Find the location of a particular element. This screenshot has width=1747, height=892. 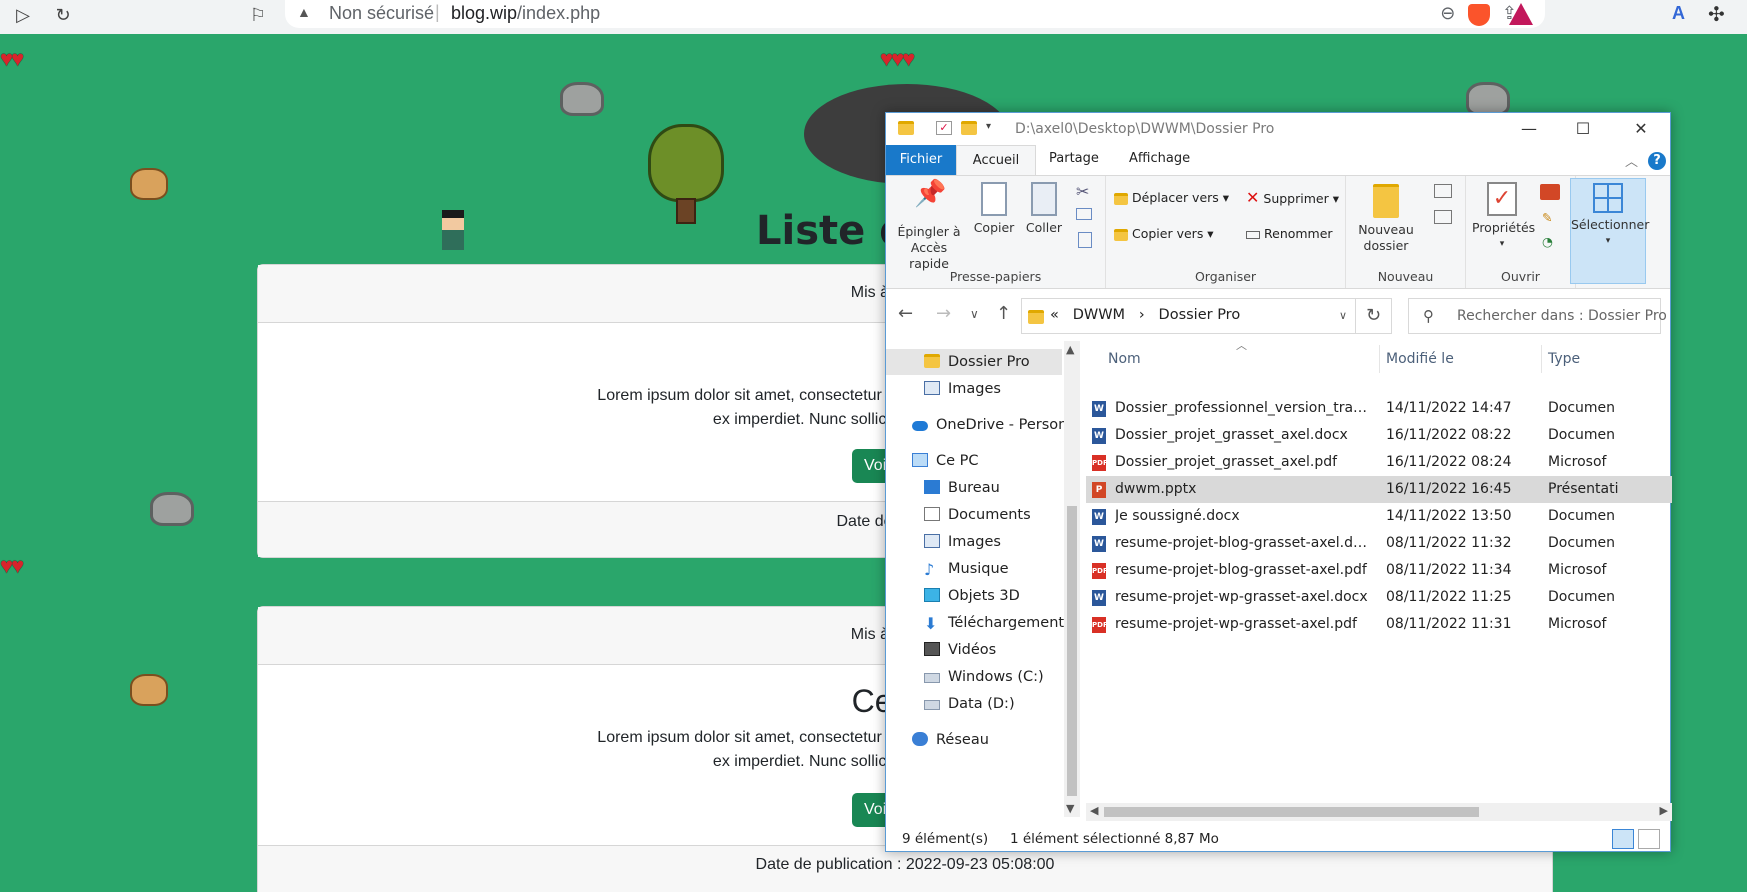

properties-button: ✓ Propriétés ▾ is located at coordinates (1503, 217).